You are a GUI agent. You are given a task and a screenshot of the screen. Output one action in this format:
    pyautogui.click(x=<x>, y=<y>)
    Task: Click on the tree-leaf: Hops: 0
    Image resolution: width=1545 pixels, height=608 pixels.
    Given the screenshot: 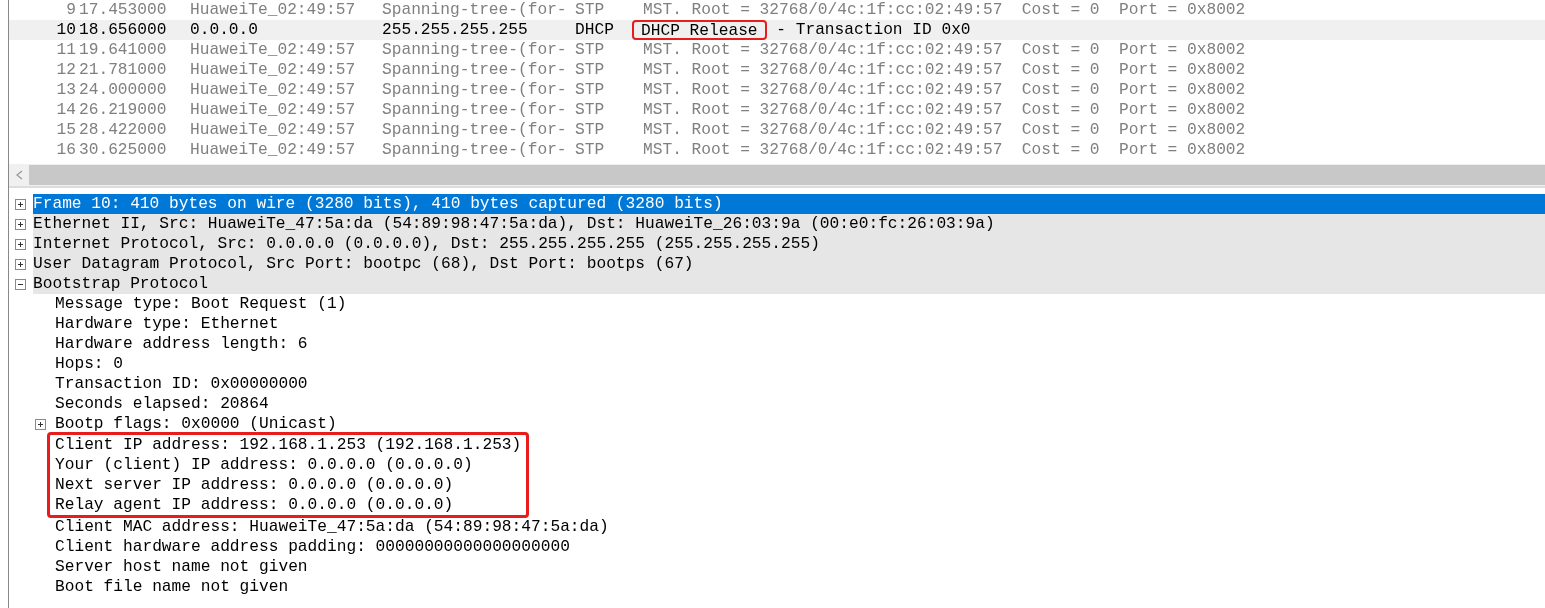 What is the action you would take?
    pyautogui.click(x=777, y=364)
    